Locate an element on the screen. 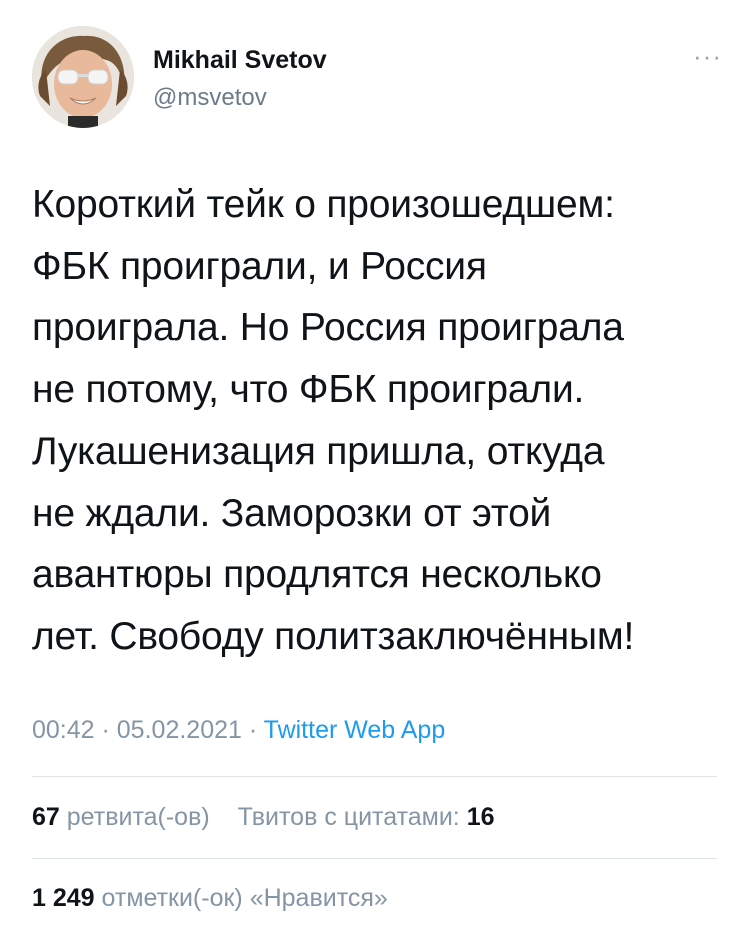 This screenshot has width=750, height=927. tweet-line: Короткий тейк о произошедшем: is located at coordinates (323, 204).